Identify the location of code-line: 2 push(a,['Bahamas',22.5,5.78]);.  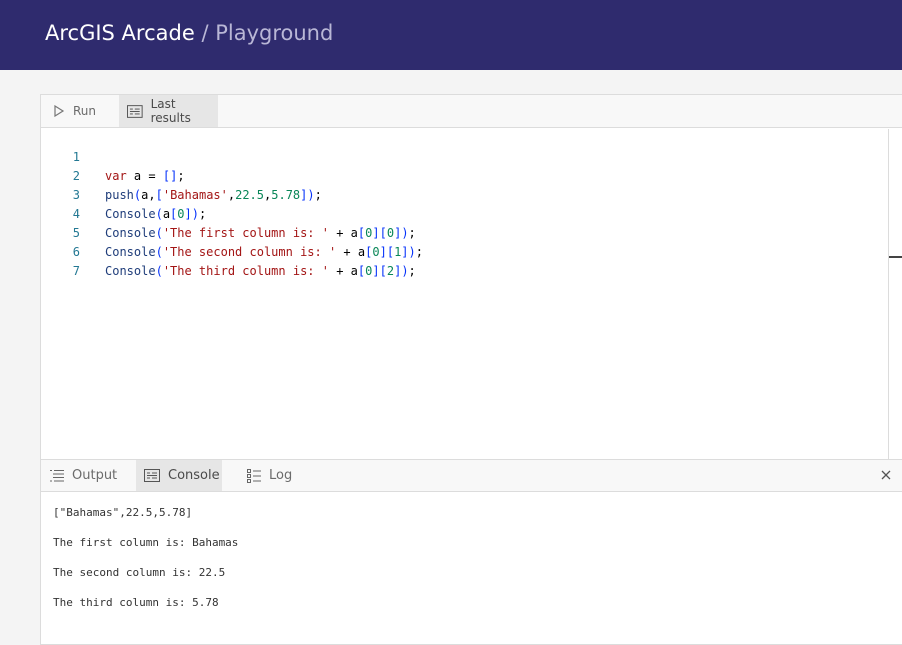
(181, 175).